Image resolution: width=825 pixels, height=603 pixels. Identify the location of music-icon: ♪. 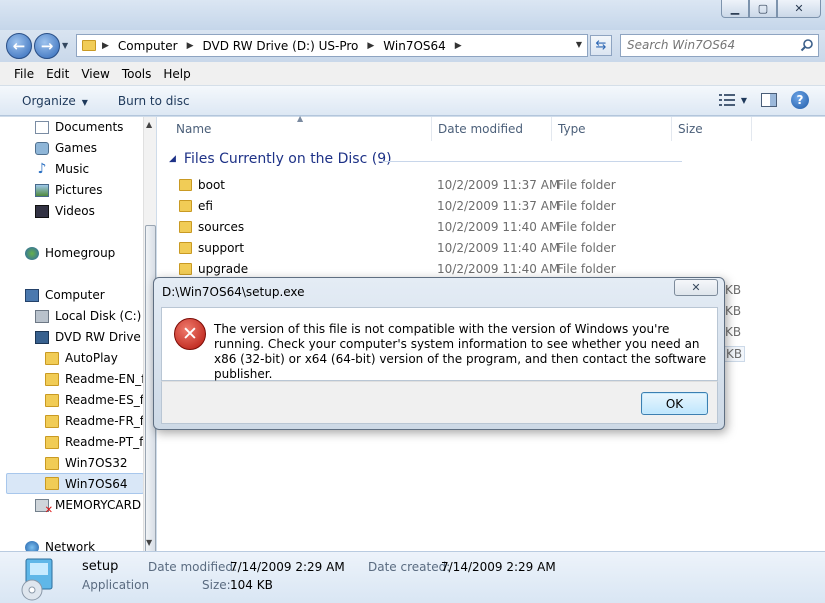
(42, 168).